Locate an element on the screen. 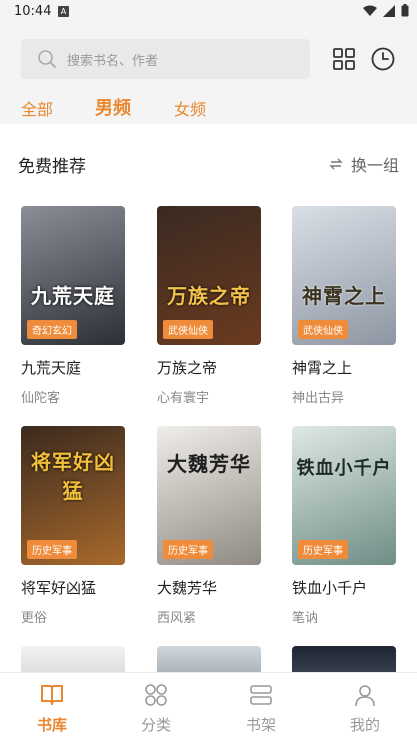  book-card: 大魏芳华 历史军事 大魏芳华 西风紧 is located at coordinates (209, 526).